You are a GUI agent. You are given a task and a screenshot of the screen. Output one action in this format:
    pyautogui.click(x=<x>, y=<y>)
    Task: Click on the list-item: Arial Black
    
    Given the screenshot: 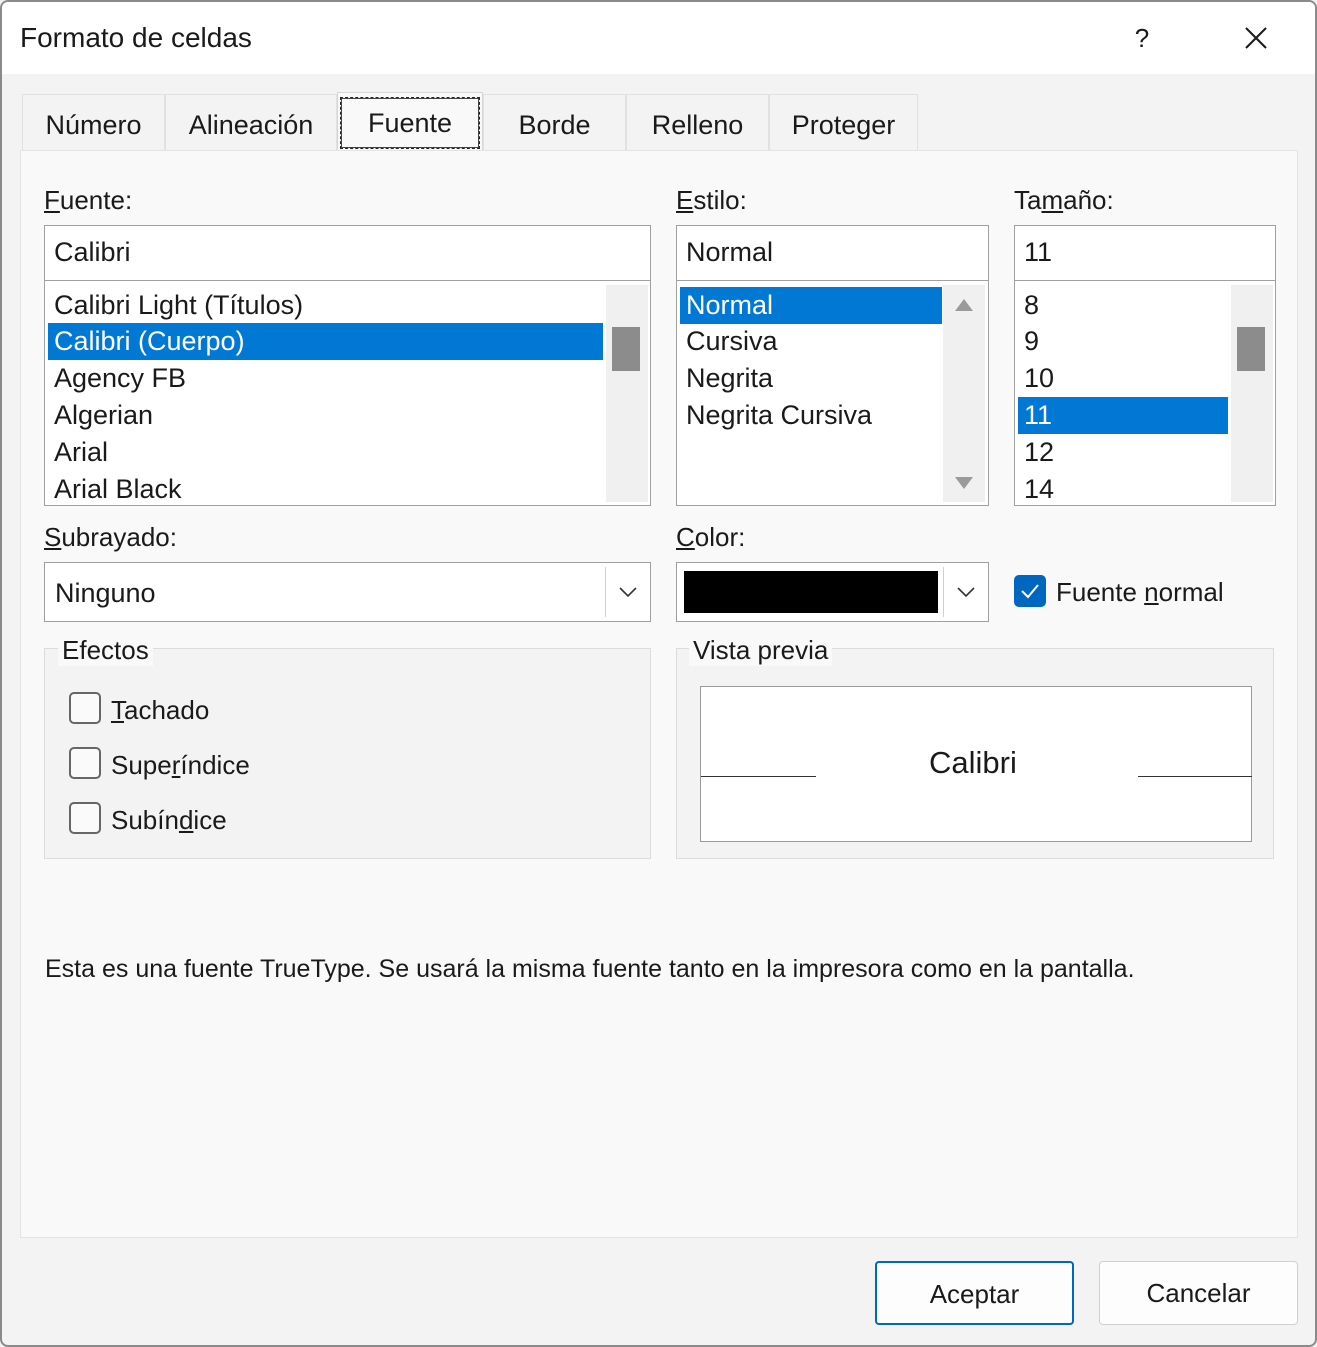 What is the action you would take?
    pyautogui.click(x=325, y=488)
    